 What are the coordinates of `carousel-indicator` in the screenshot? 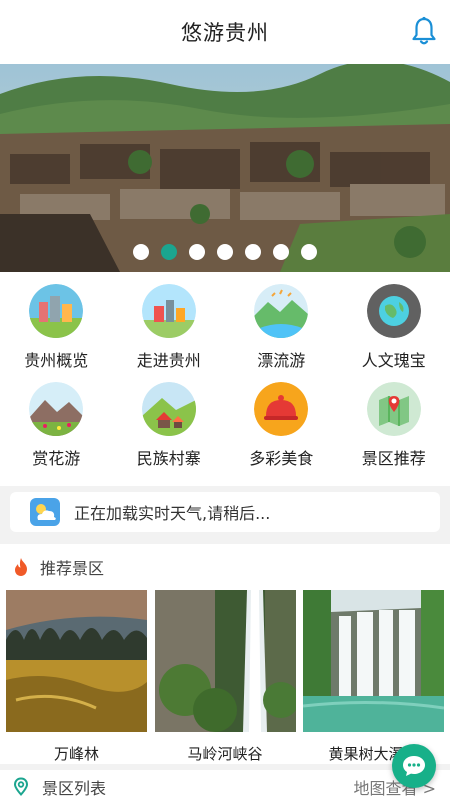 It's located at (225, 252).